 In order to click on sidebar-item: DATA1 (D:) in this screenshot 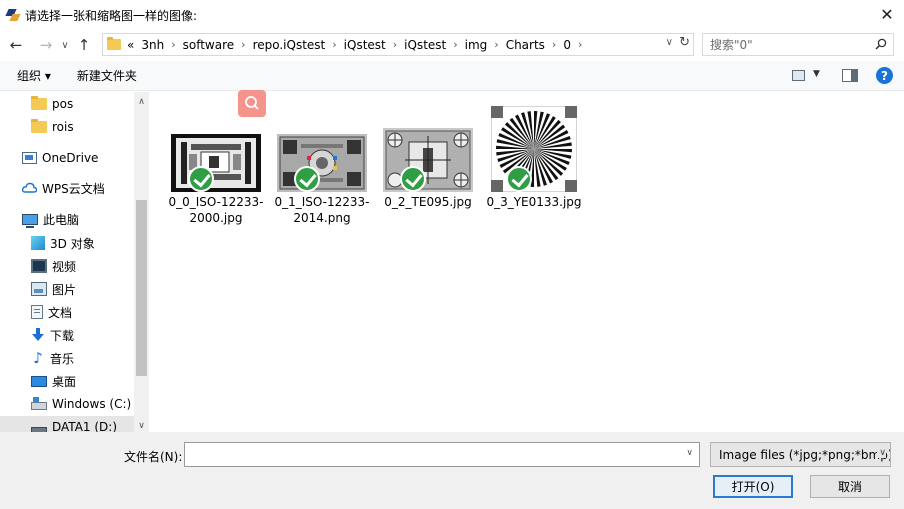, I will do `click(67, 424)`.